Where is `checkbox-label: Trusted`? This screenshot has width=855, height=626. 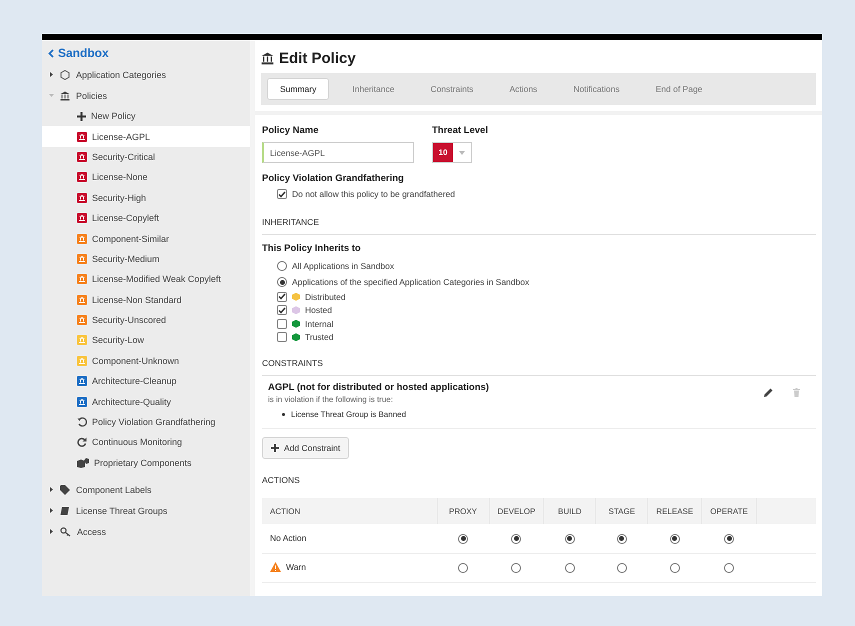
checkbox-label: Trusted is located at coordinates (319, 337).